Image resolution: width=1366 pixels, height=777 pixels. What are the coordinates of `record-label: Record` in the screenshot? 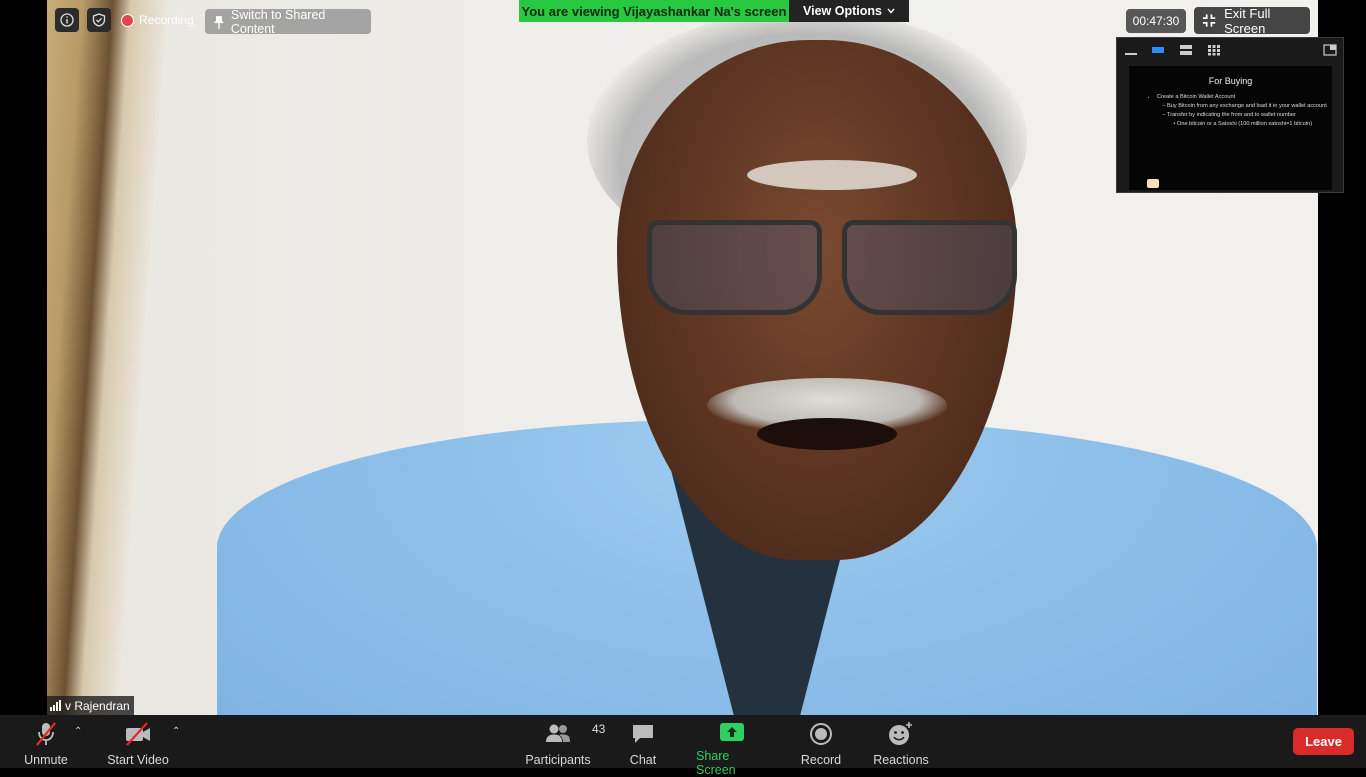 It's located at (821, 760).